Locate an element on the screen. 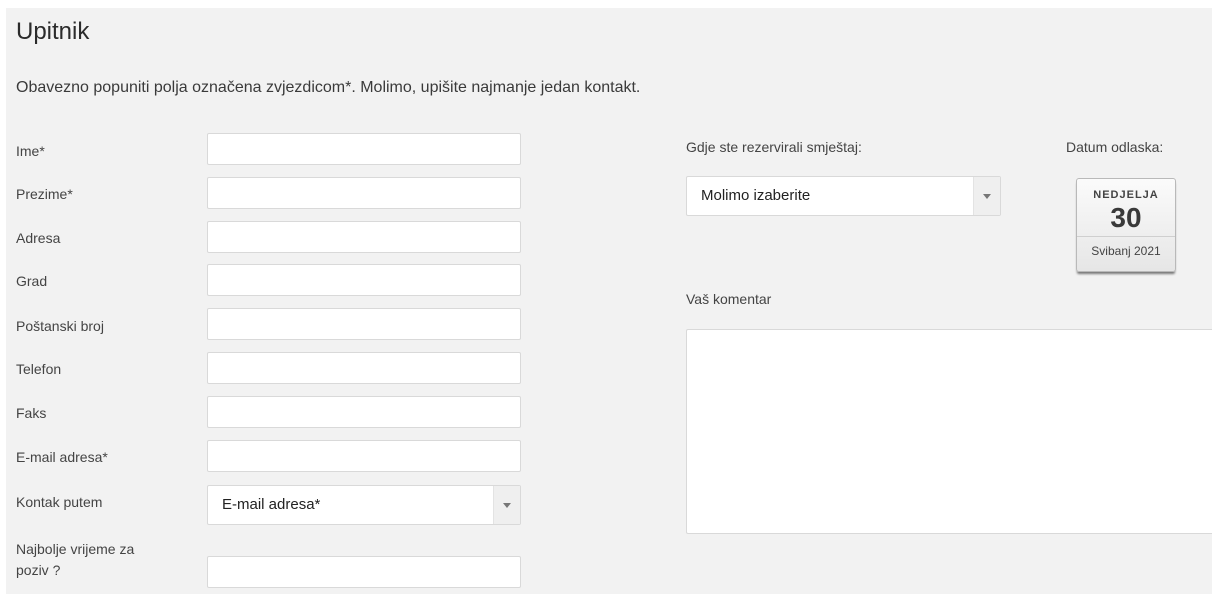 The image size is (1212, 596). best-time-label-line2: poziv ? is located at coordinates (38, 570).